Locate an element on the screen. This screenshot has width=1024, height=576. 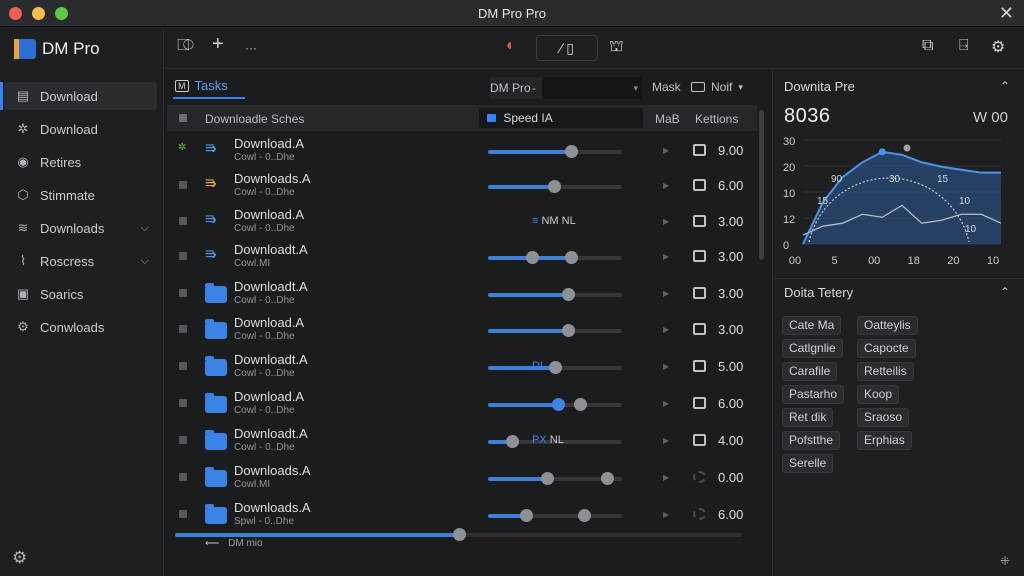
select-all-checkbox is located at coordinates (183, 118).